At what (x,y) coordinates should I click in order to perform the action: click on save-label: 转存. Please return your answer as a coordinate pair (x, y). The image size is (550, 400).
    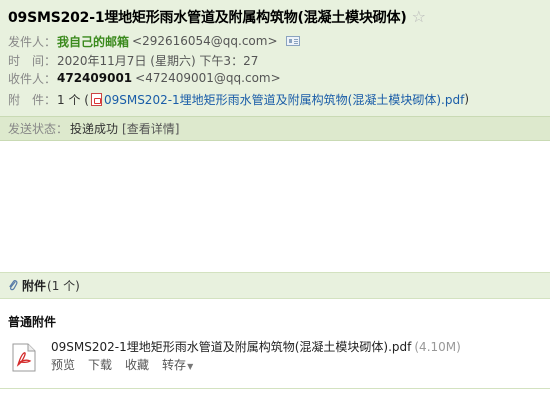
    Looking at the image, I should click on (174, 365).